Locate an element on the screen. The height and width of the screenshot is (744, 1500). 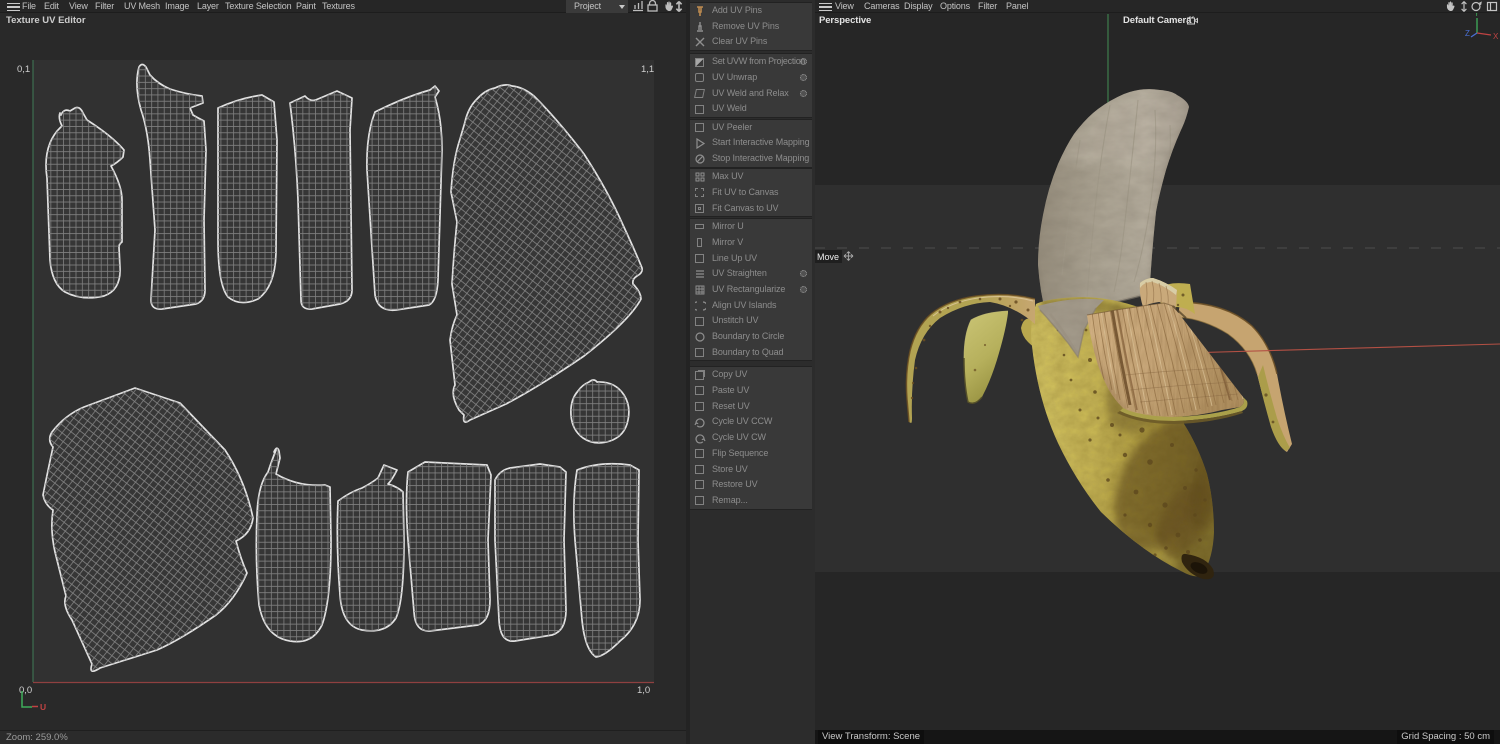
svg-text: Z is located at coordinates (1467, 33).